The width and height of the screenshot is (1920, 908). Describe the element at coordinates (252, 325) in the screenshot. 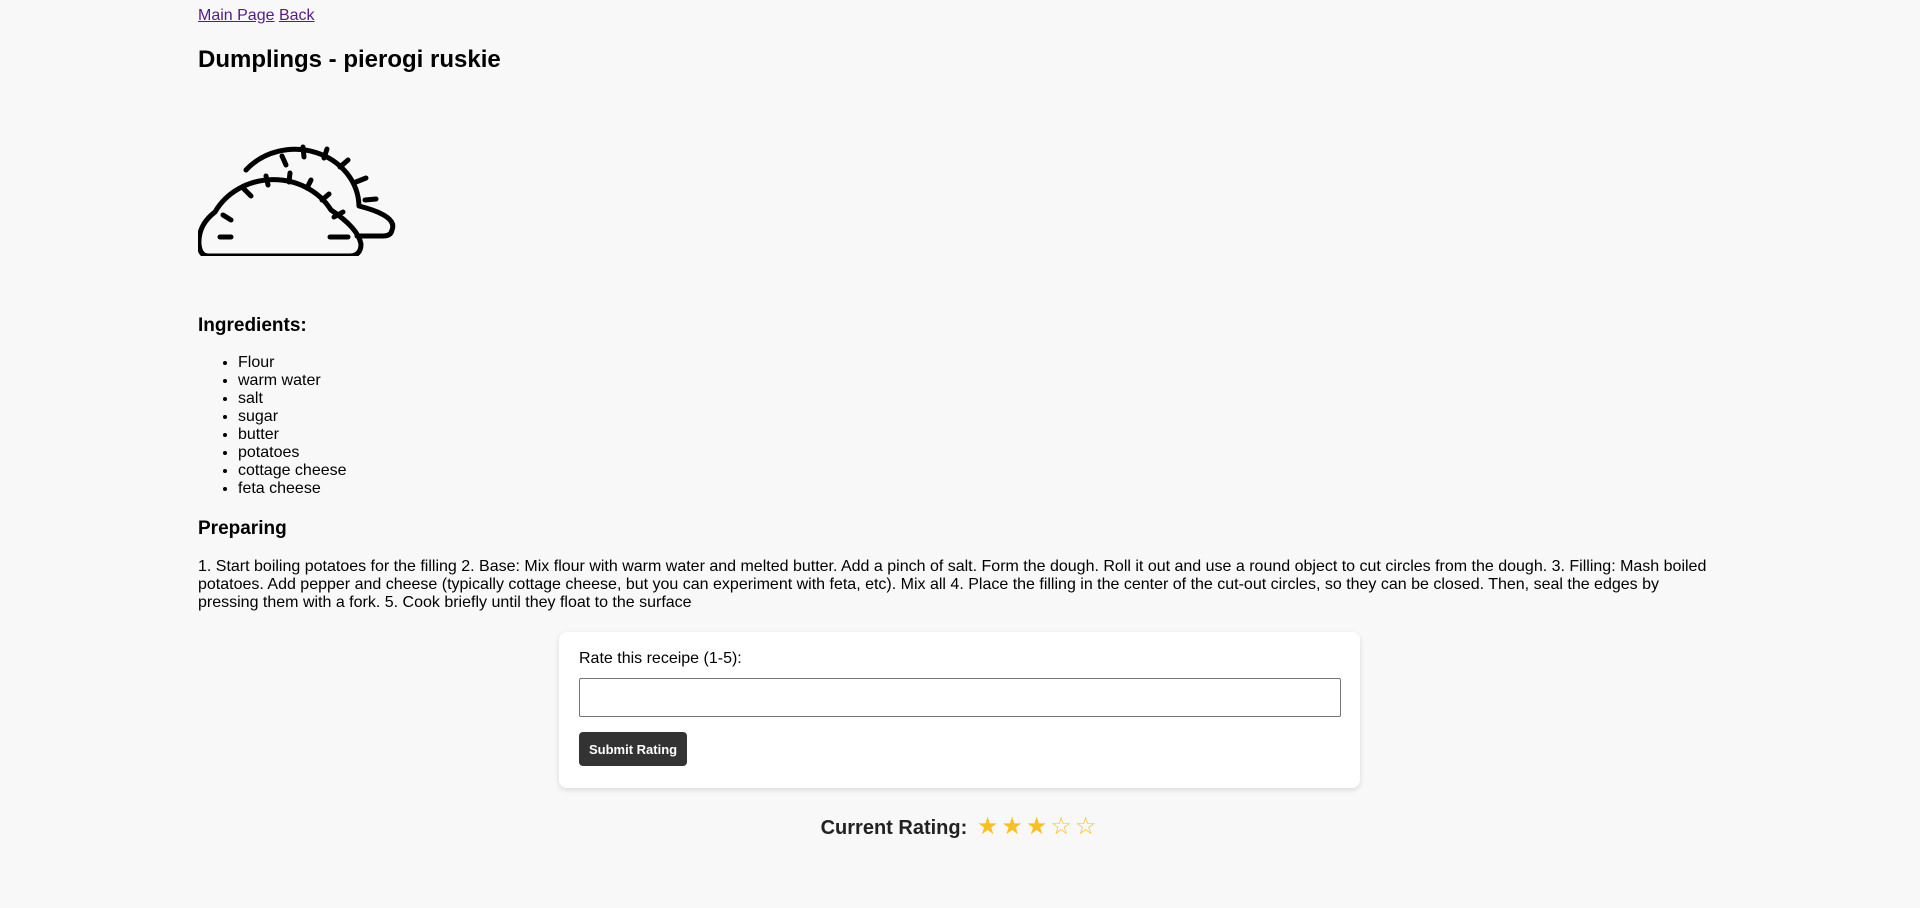

I see `ingredients-heading: Ingredients:` at that location.